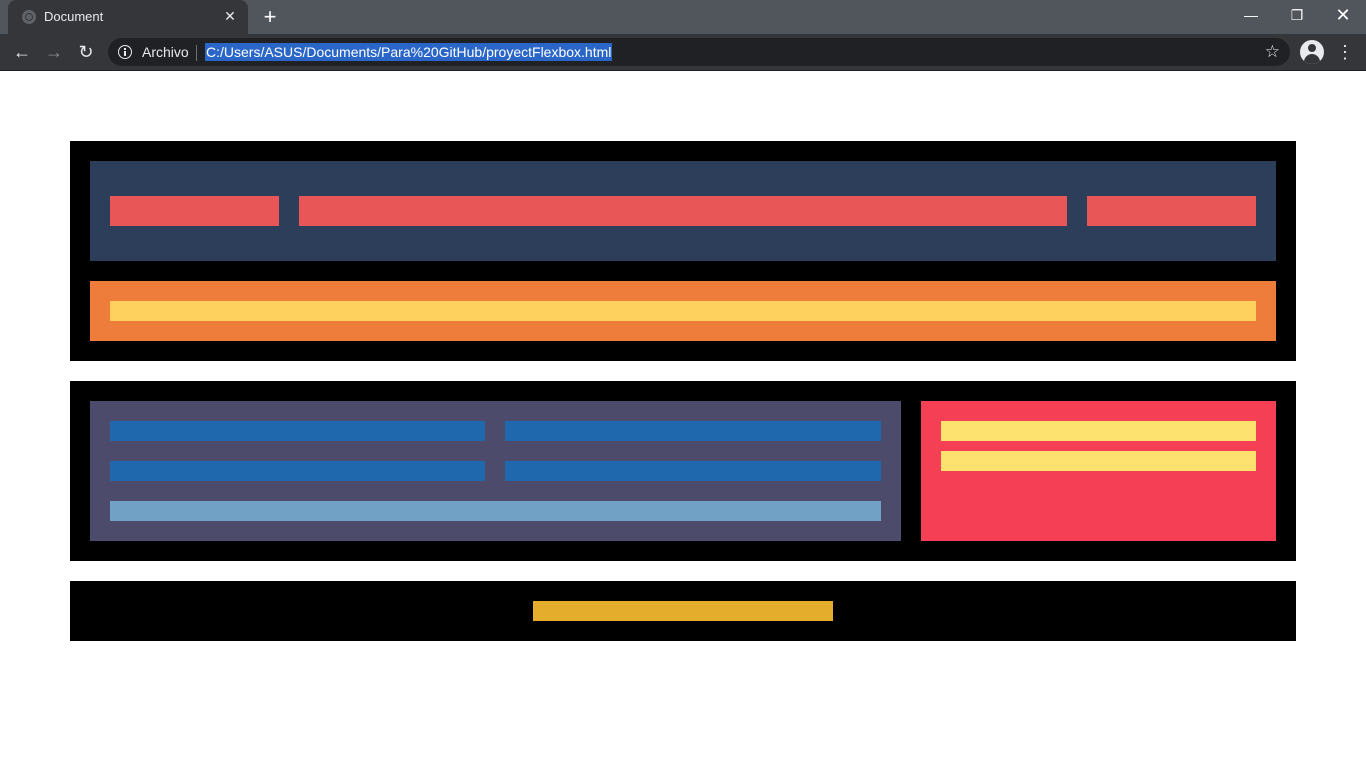 This screenshot has height=768, width=1366. What do you see at coordinates (86, 52) in the screenshot?
I see `reload-icon: ↻` at bounding box center [86, 52].